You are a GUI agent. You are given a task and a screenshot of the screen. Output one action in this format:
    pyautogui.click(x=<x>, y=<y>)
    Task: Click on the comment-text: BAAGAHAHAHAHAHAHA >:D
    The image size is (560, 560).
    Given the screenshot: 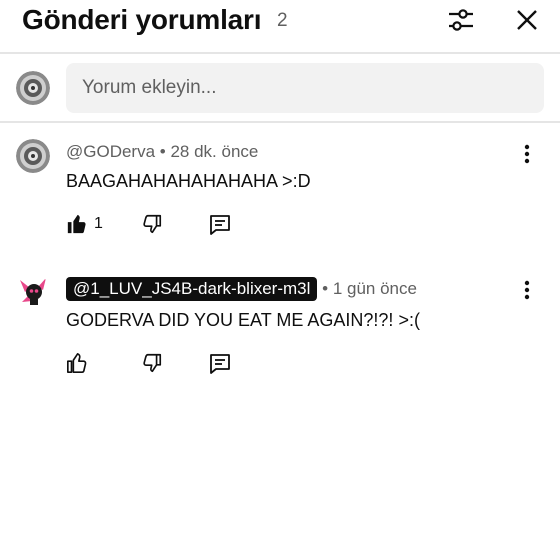 What is the action you would take?
    pyautogui.click(x=188, y=181)
    